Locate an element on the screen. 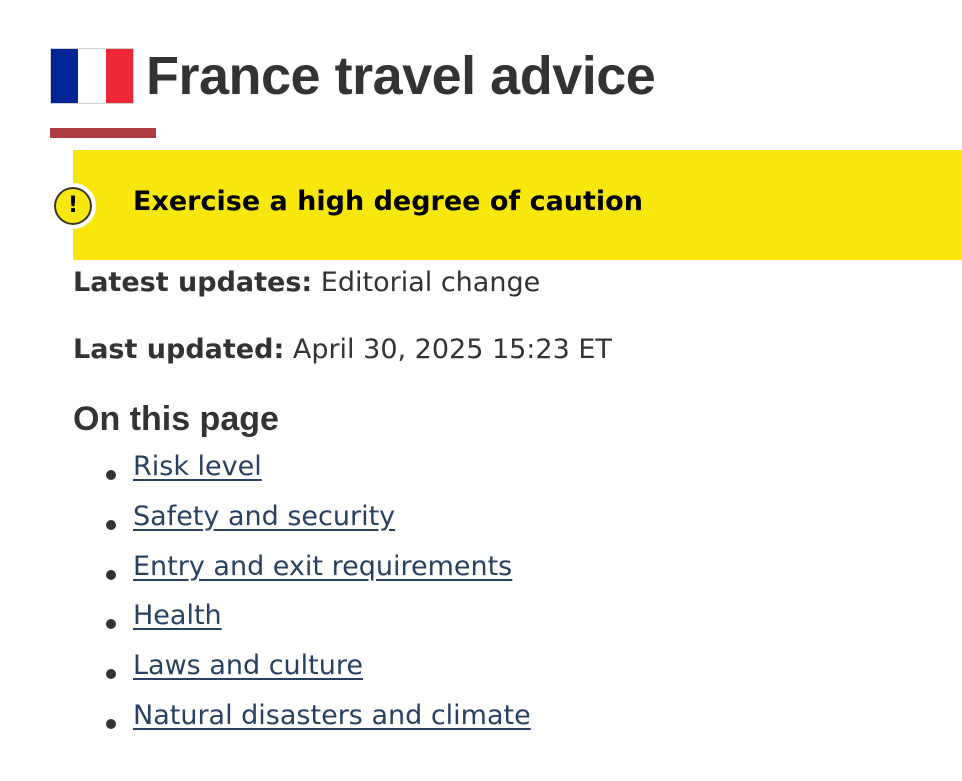 The height and width of the screenshot is (781, 962). latest-updates: Latest updates: Editorial change is located at coordinates (306, 282).